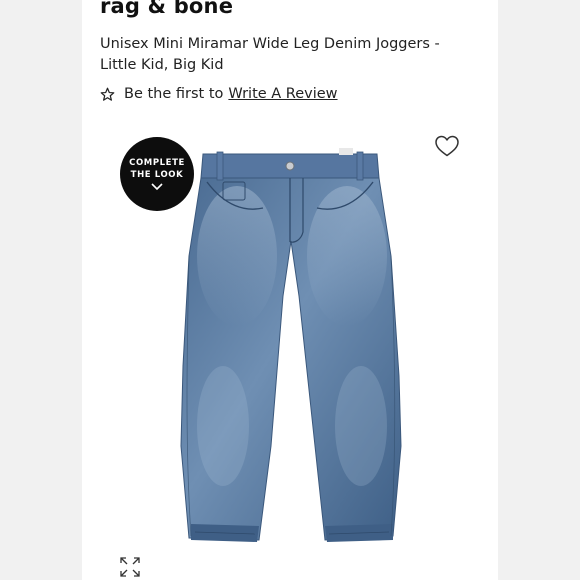 The width and height of the screenshot is (580, 580). I want to click on write-review-link: Write A Review, so click(282, 94).